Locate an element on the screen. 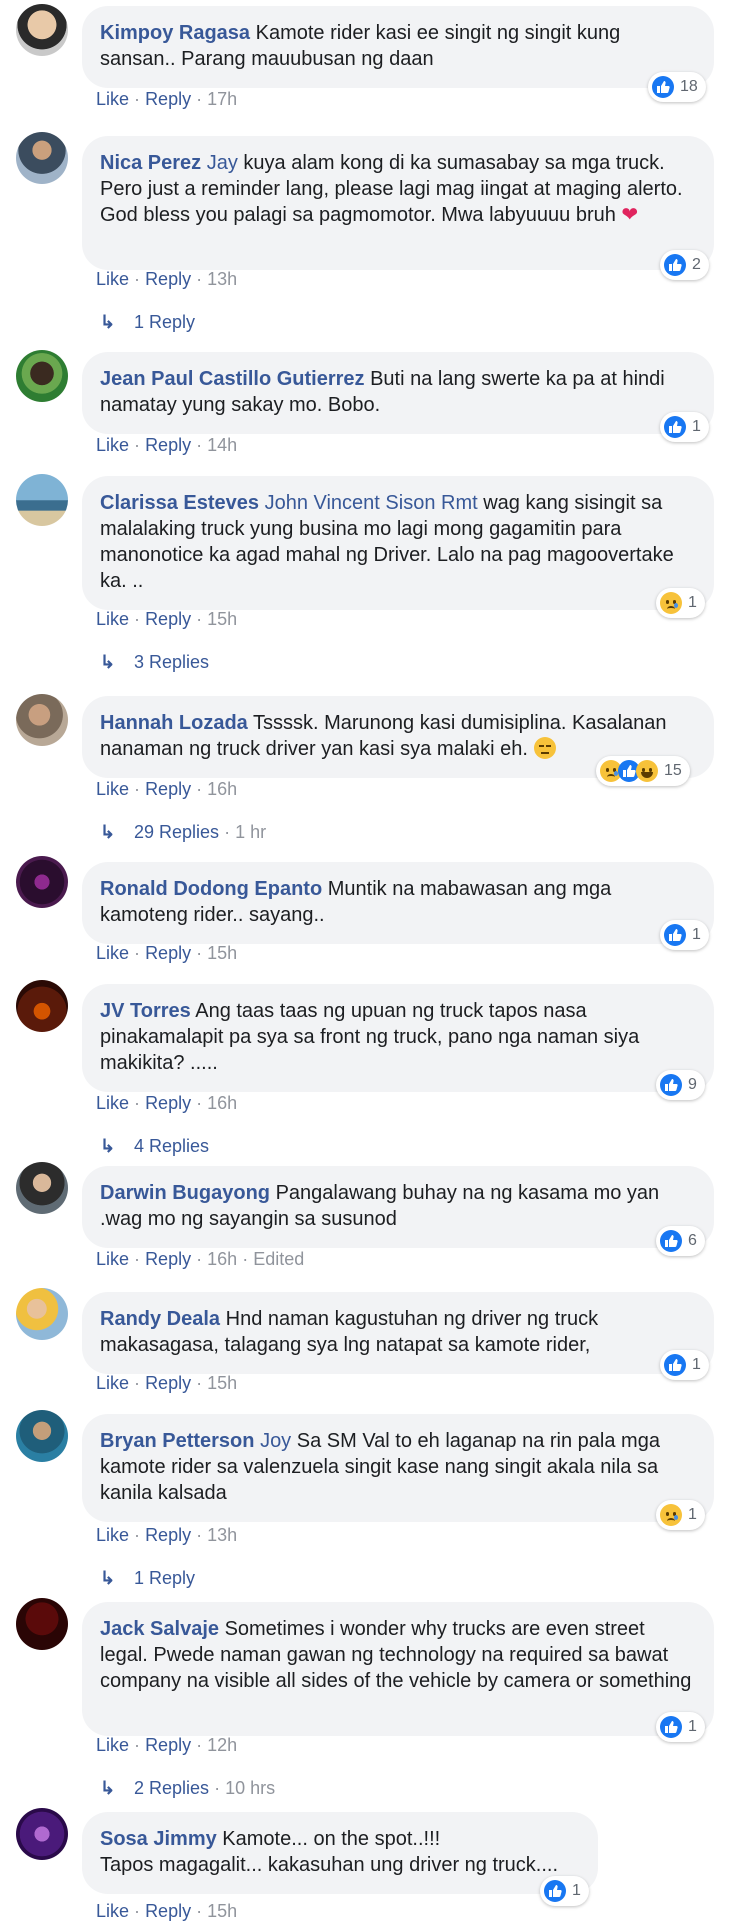 The image size is (750, 1926). comment-author: Darwin Bugayong is located at coordinates (185, 1193).